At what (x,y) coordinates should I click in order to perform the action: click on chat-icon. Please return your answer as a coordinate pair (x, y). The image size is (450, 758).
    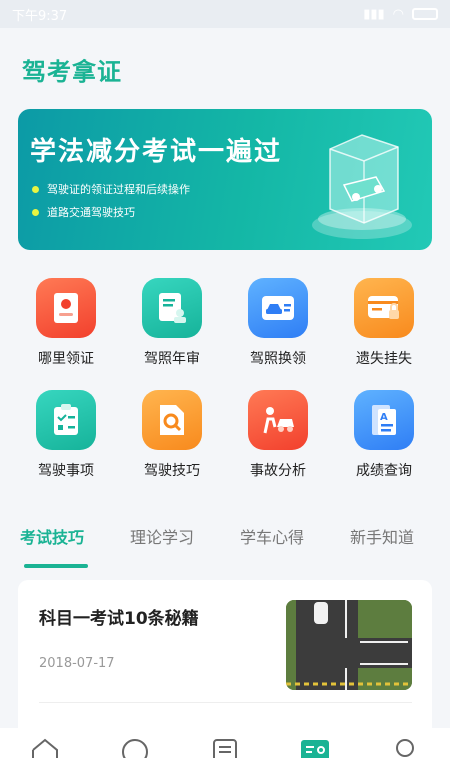
    Looking at the image, I should click on (135, 748).